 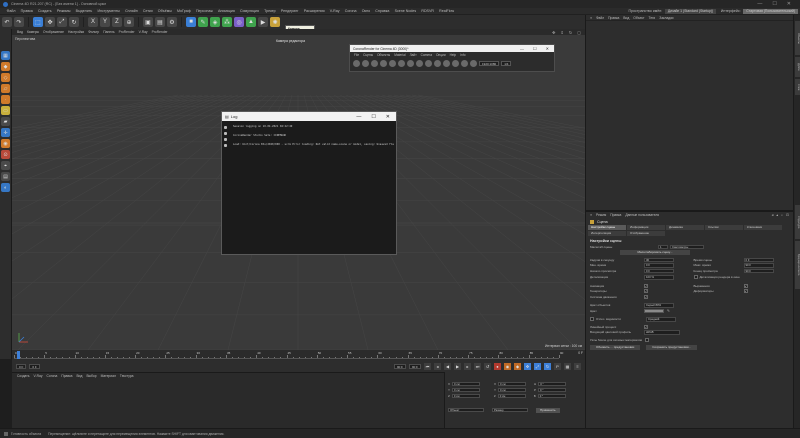 What do you see at coordinates (288, 355) in the screenshot?
I see `timeline-ruler: 0 5 10 15 20 25 30 35 40 45 50 55 60 65 70 75 80 85 90` at bounding box center [288, 355].